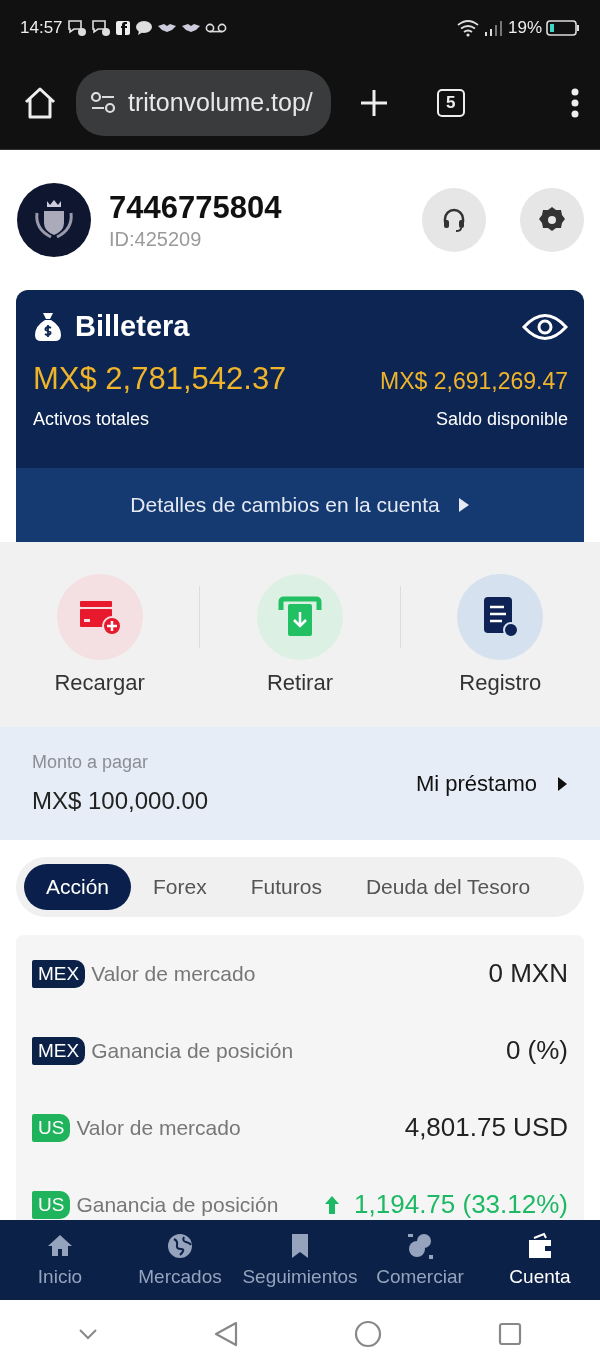  What do you see at coordinates (160, 379) in the screenshot?
I see `total-assets-amount: MX$ 2,781,542.37` at bounding box center [160, 379].